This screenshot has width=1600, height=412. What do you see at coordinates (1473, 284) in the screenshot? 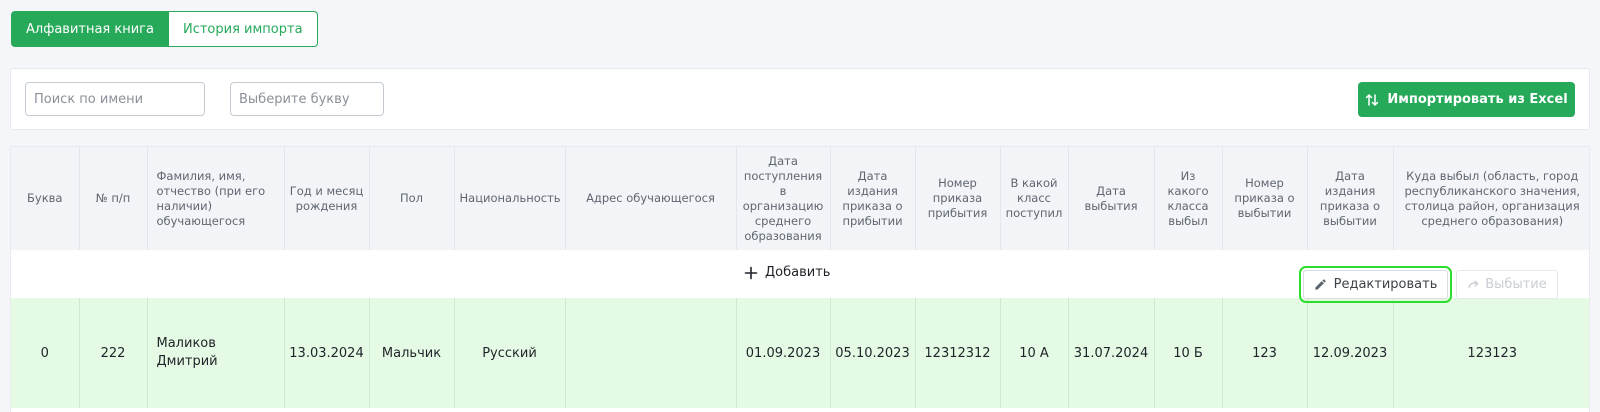
I see `redo-arrow-icon` at bounding box center [1473, 284].